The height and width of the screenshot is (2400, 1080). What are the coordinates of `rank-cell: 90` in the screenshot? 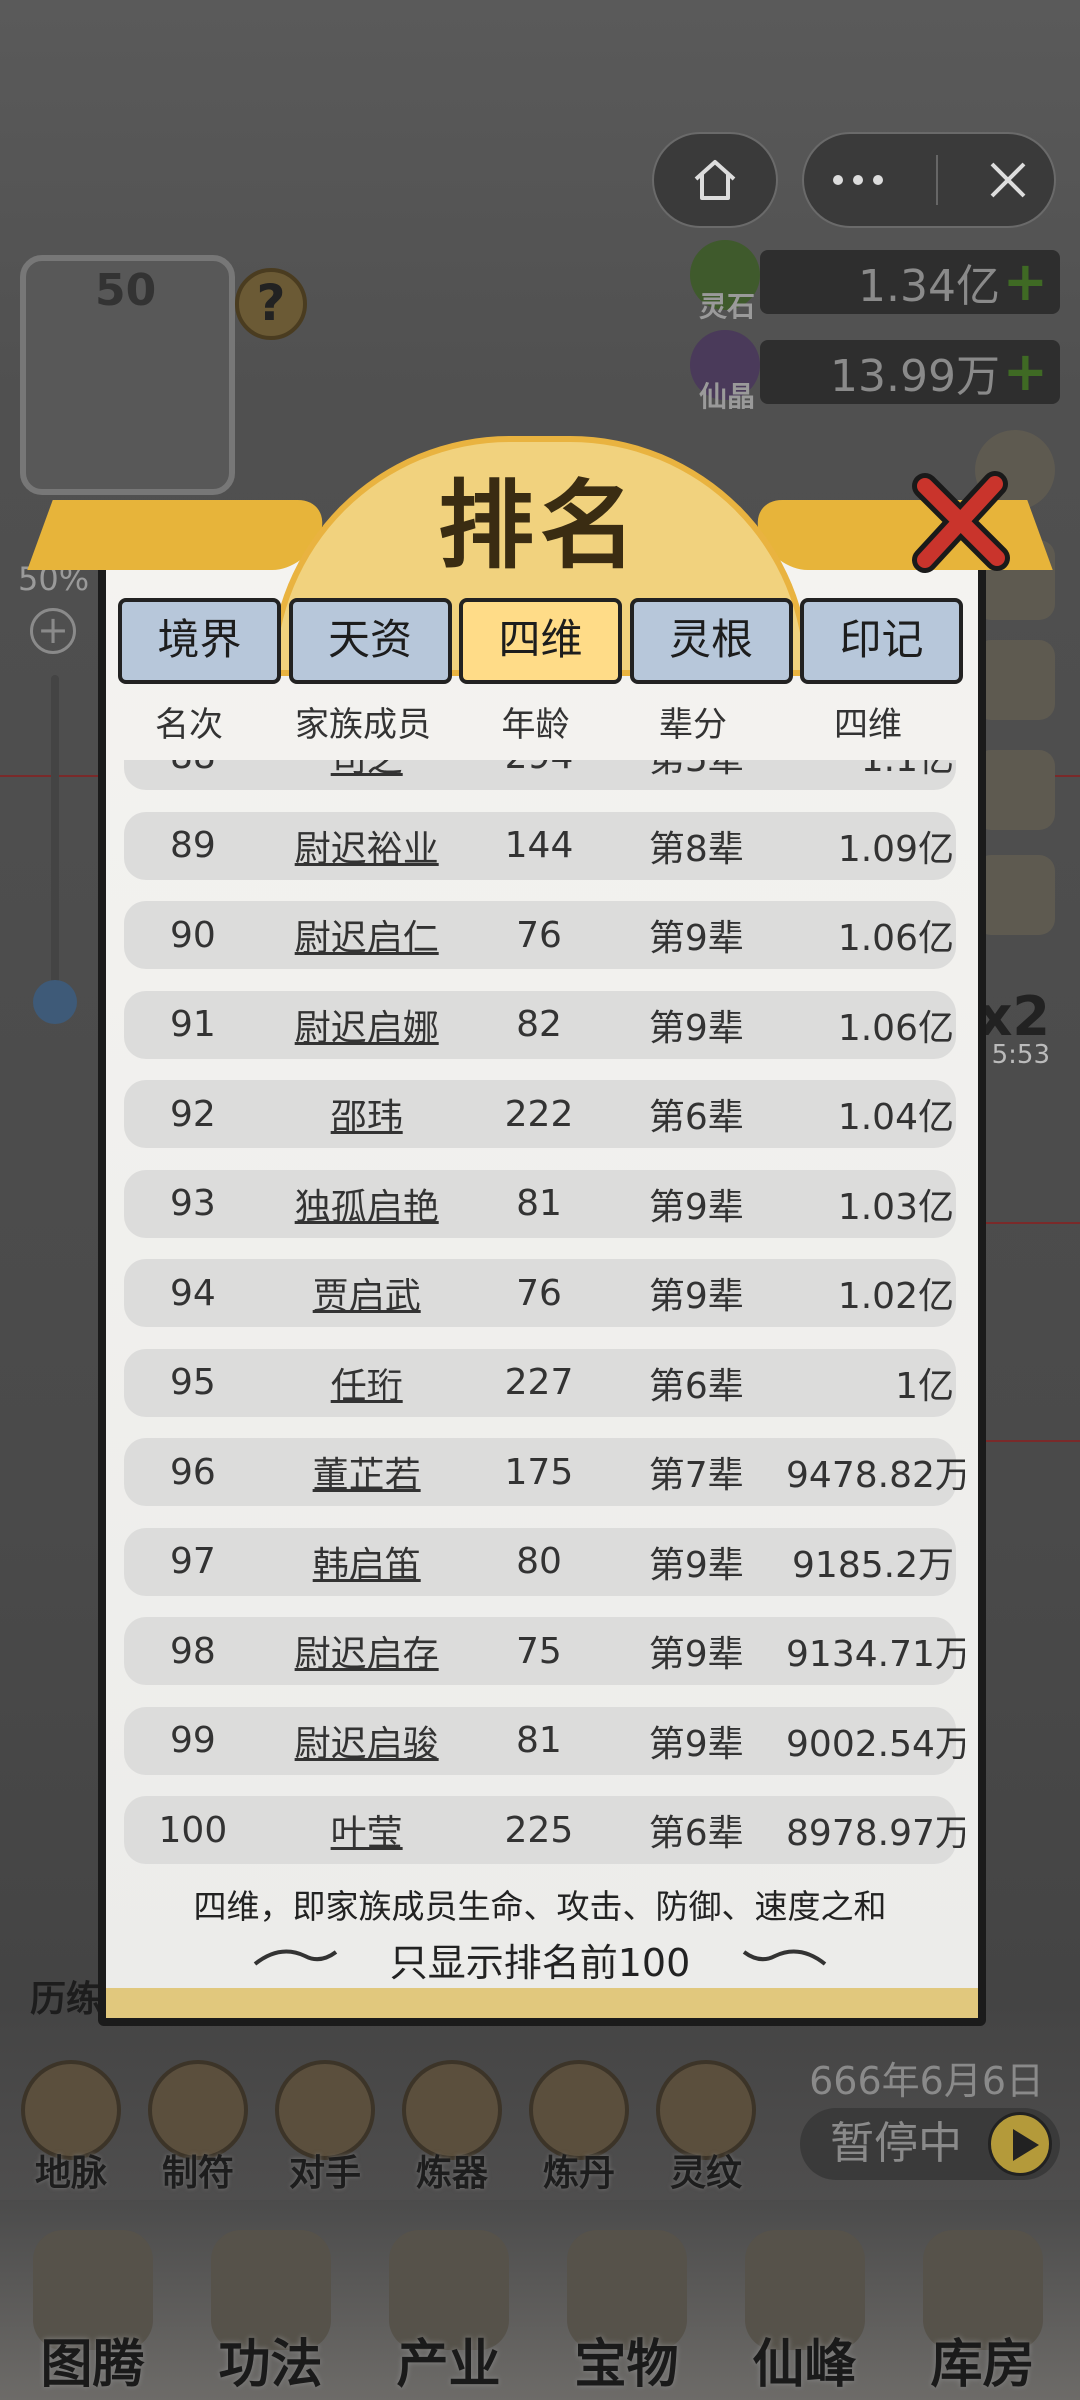 It's located at (193, 935).